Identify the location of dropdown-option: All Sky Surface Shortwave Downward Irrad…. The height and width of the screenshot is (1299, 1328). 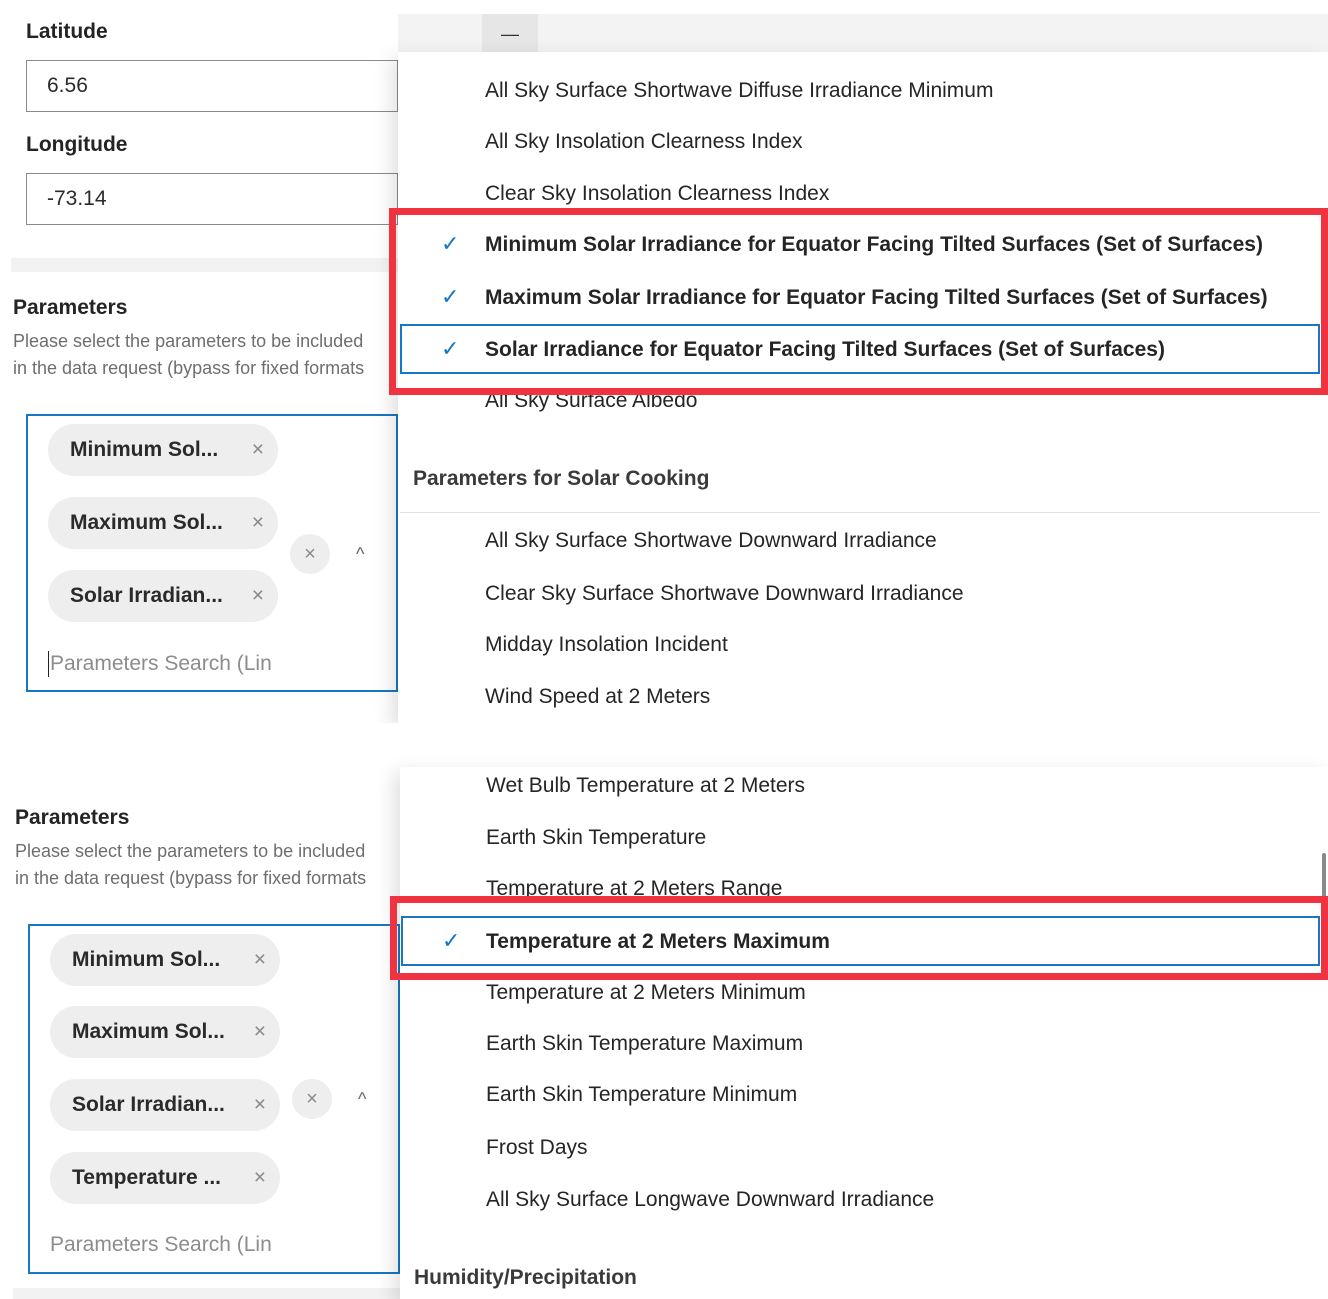
(711, 541).